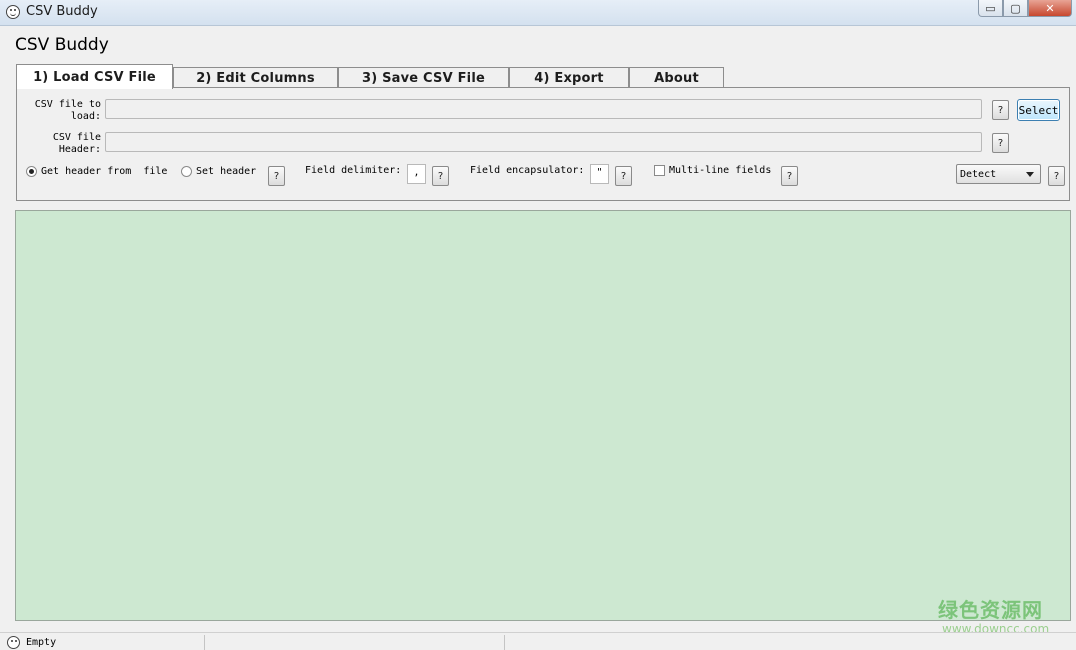 This screenshot has height=650, width=1076. I want to click on status-bar: Empty, so click(538, 641).